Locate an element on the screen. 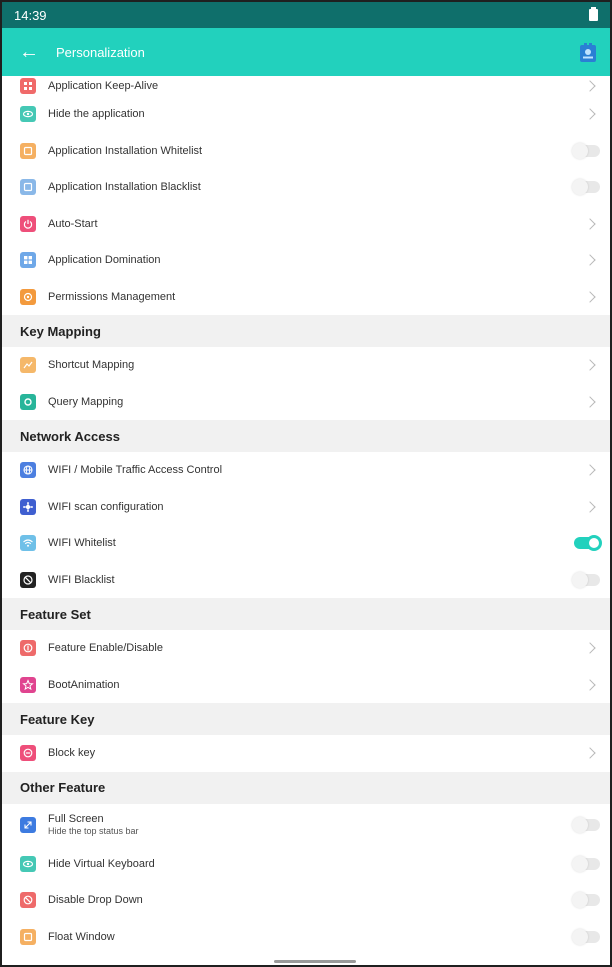 The height and width of the screenshot is (967, 612). grid-icon is located at coordinates (28, 260).